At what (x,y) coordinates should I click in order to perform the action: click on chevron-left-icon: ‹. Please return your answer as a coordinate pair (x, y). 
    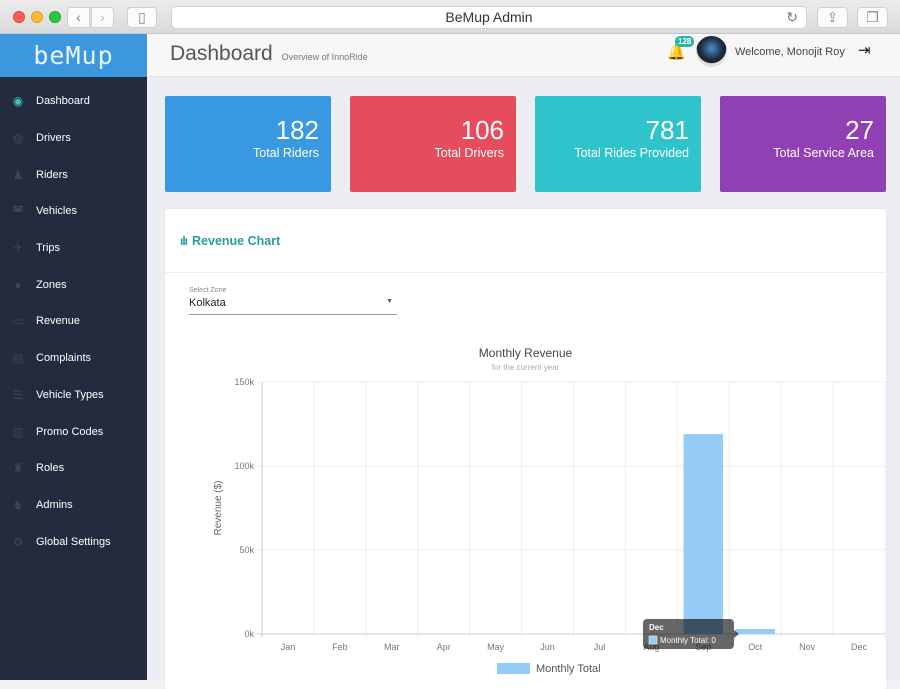
    Looking at the image, I should click on (78, 17).